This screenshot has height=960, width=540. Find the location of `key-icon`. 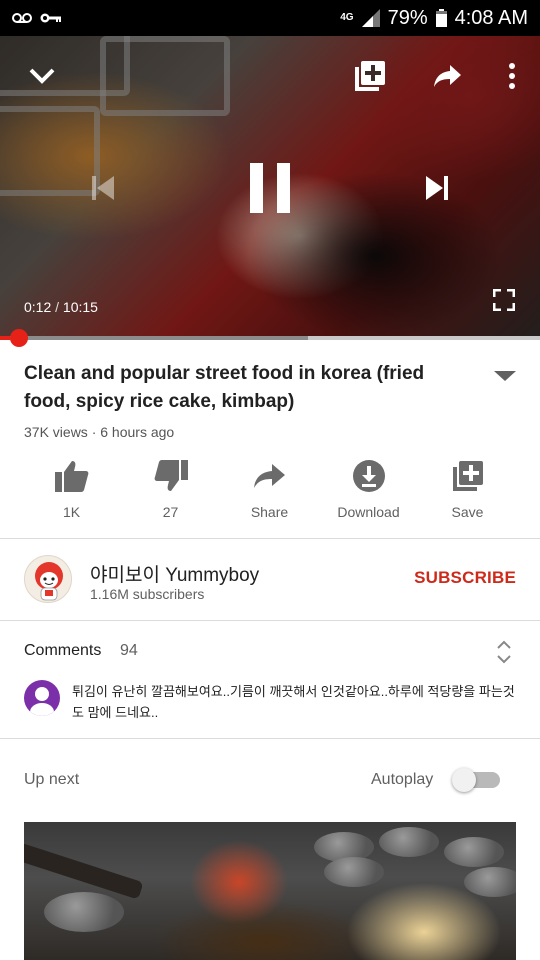

key-icon is located at coordinates (51, 18).